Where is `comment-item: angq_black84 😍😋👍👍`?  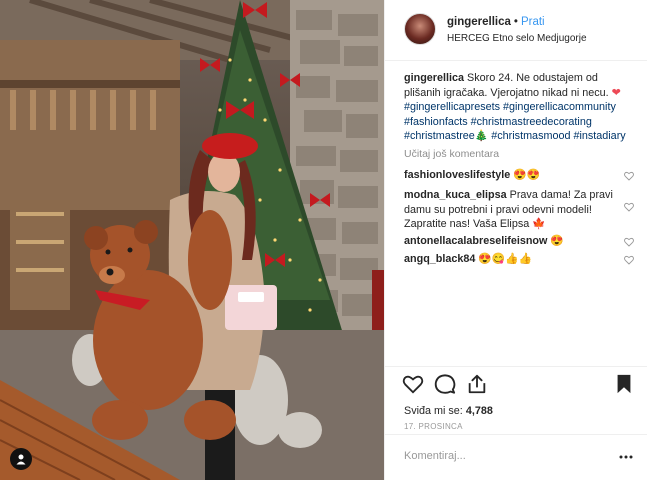 comment-item: angq_black84 😍😋👍👍 is located at coordinates (511, 259).